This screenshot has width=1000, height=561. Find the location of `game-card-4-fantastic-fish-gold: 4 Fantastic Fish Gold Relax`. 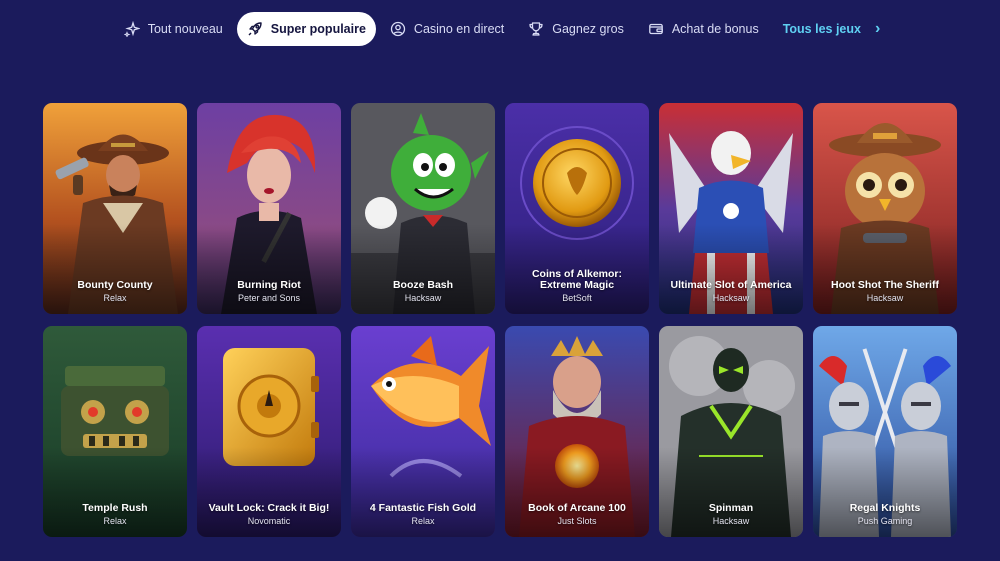

game-card-4-fantastic-fish-gold: 4 Fantastic Fish Gold Relax is located at coordinates (423, 431).